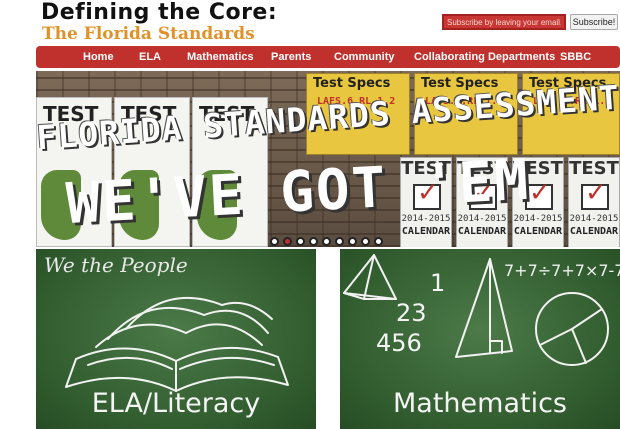 The height and width of the screenshot is (429, 620). I want to click on subscribe-button: Subscribe!, so click(594, 22).